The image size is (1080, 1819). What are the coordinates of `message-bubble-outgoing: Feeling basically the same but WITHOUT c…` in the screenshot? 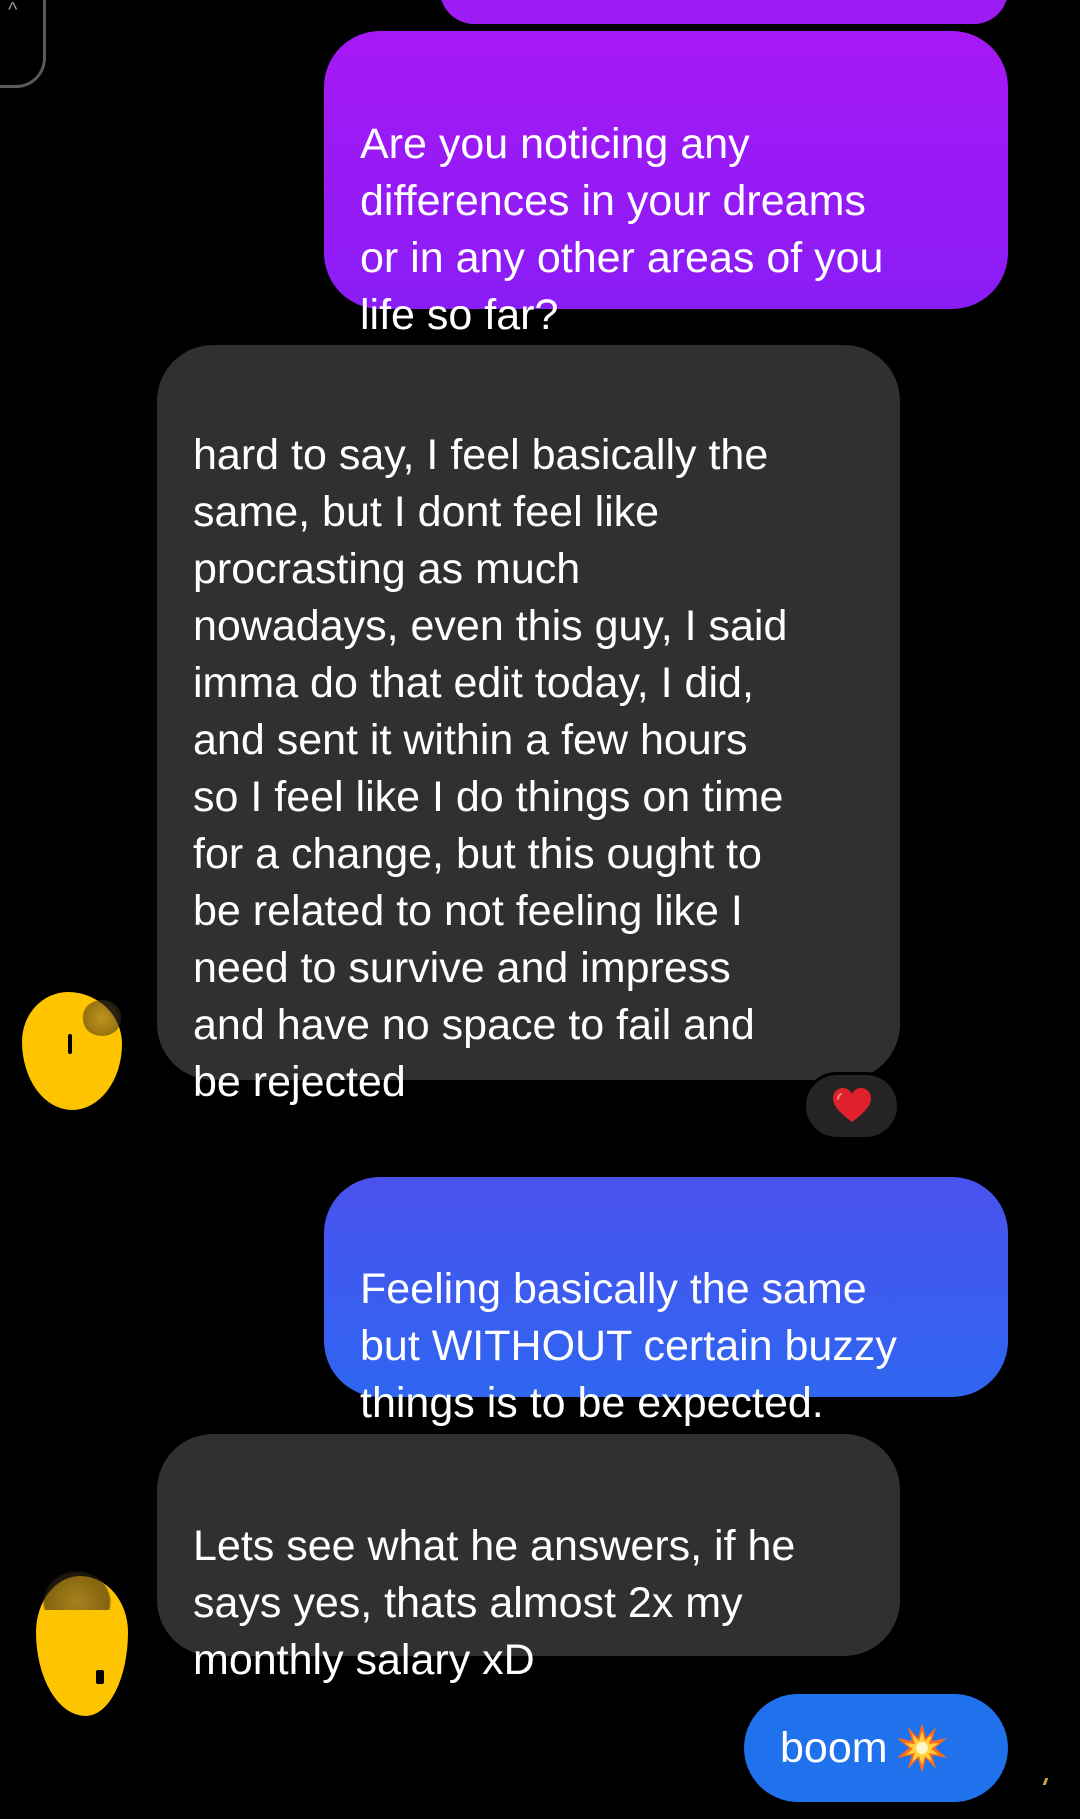 It's located at (666, 1302).